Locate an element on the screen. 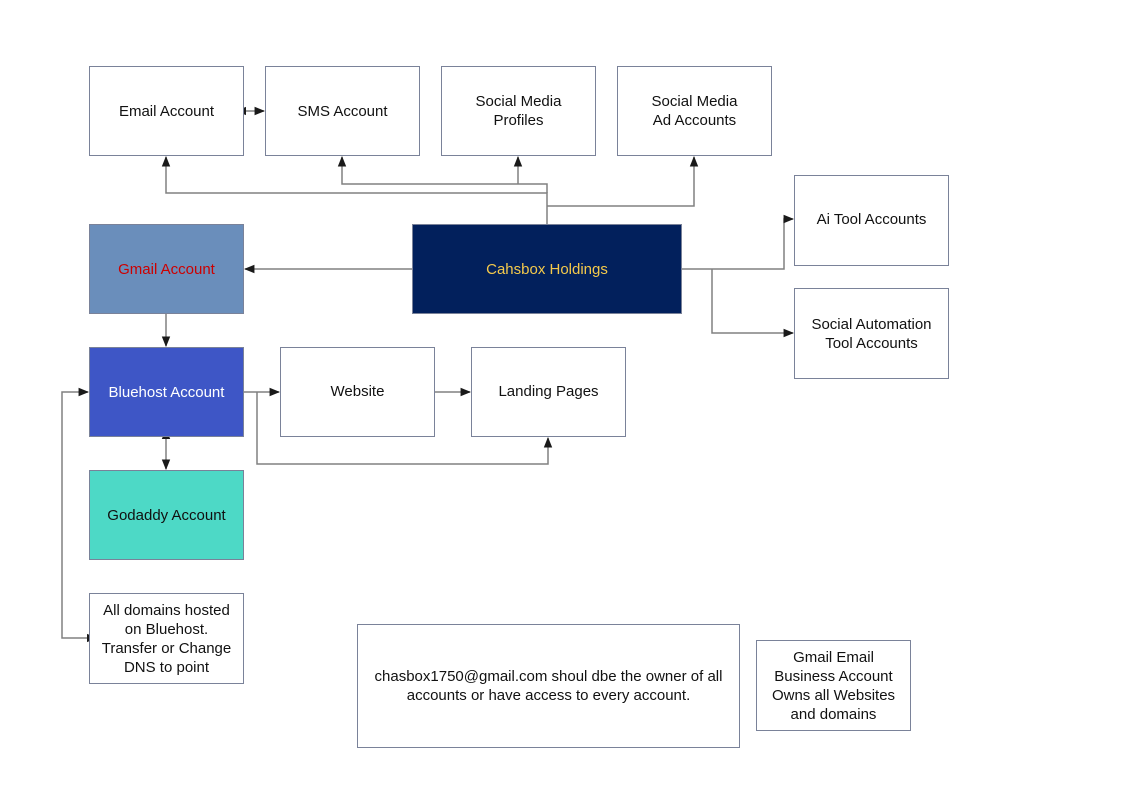  node-label: Email Account is located at coordinates (166, 111).